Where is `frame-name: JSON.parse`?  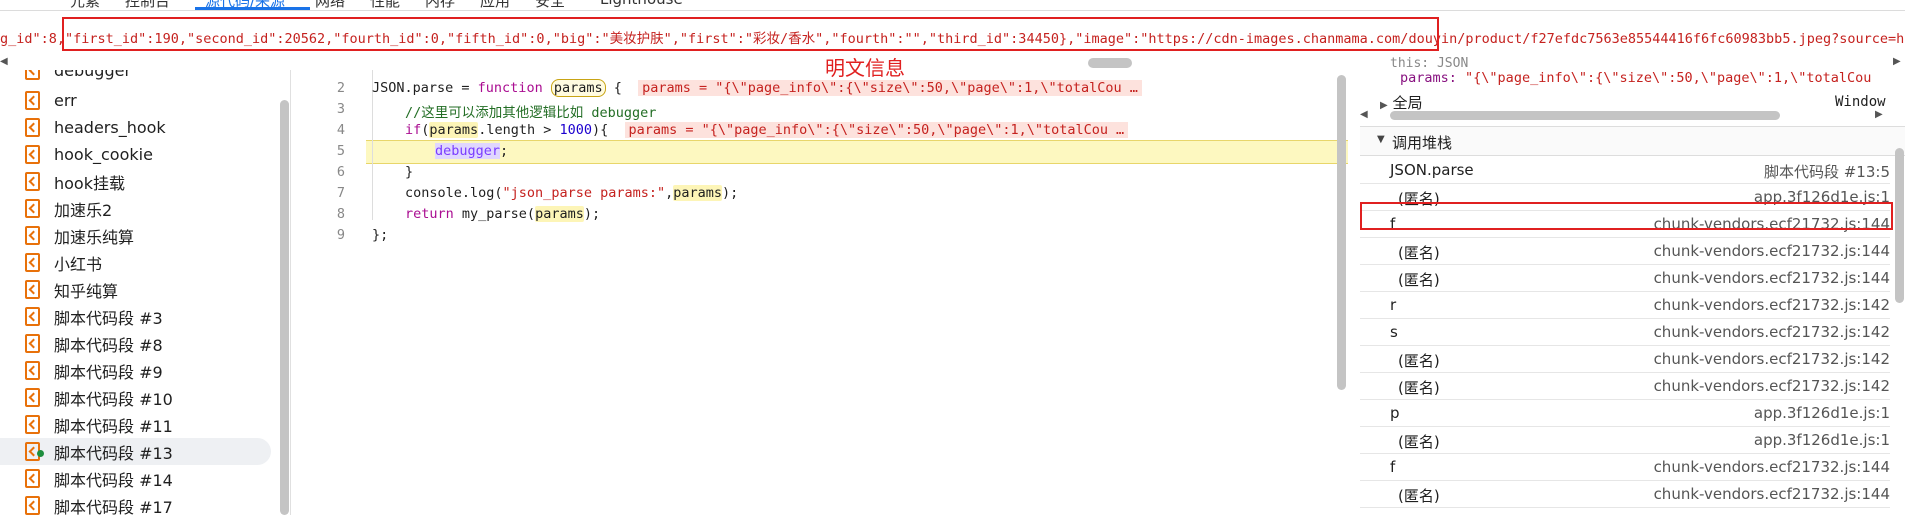
frame-name: JSON.parse is located at coordinates (1432, 170).